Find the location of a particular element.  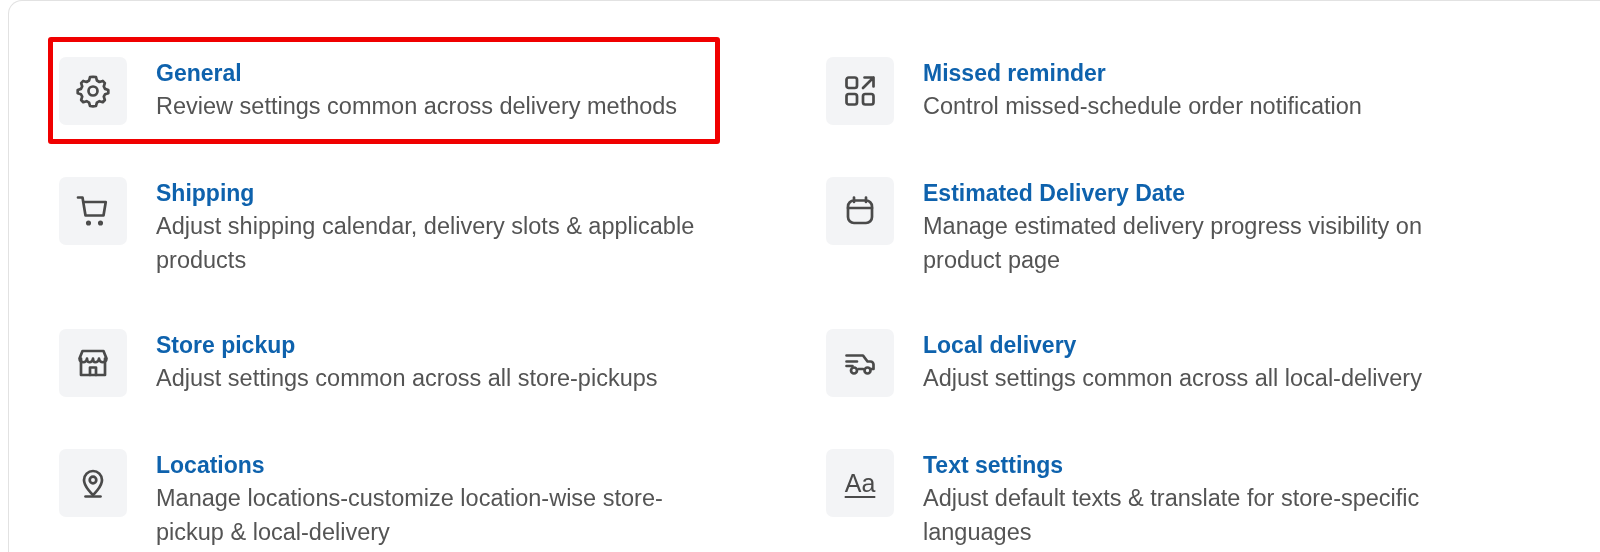

setting-description: Review settings common across delivery methods is located at coordinates (417, 106).